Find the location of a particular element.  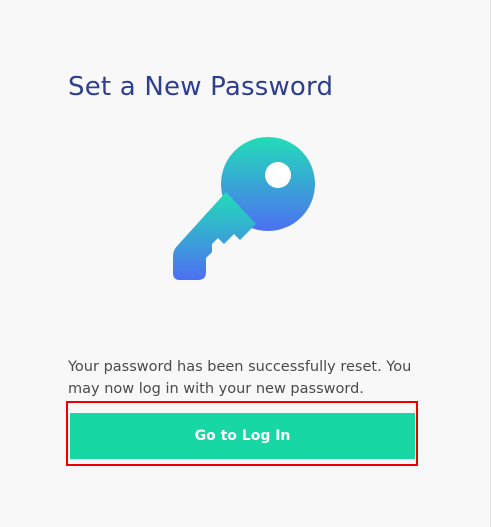

page-title: Set a New Password is located at coordinates (201, 87).